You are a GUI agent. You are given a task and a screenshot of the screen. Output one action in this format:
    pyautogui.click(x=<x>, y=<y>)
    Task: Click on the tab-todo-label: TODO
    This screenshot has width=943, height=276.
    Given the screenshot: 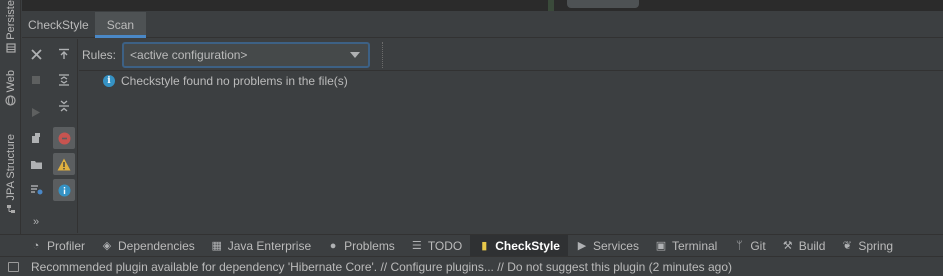 What is the action you would take?
    pyautogui.click(x=445, y=245)
    